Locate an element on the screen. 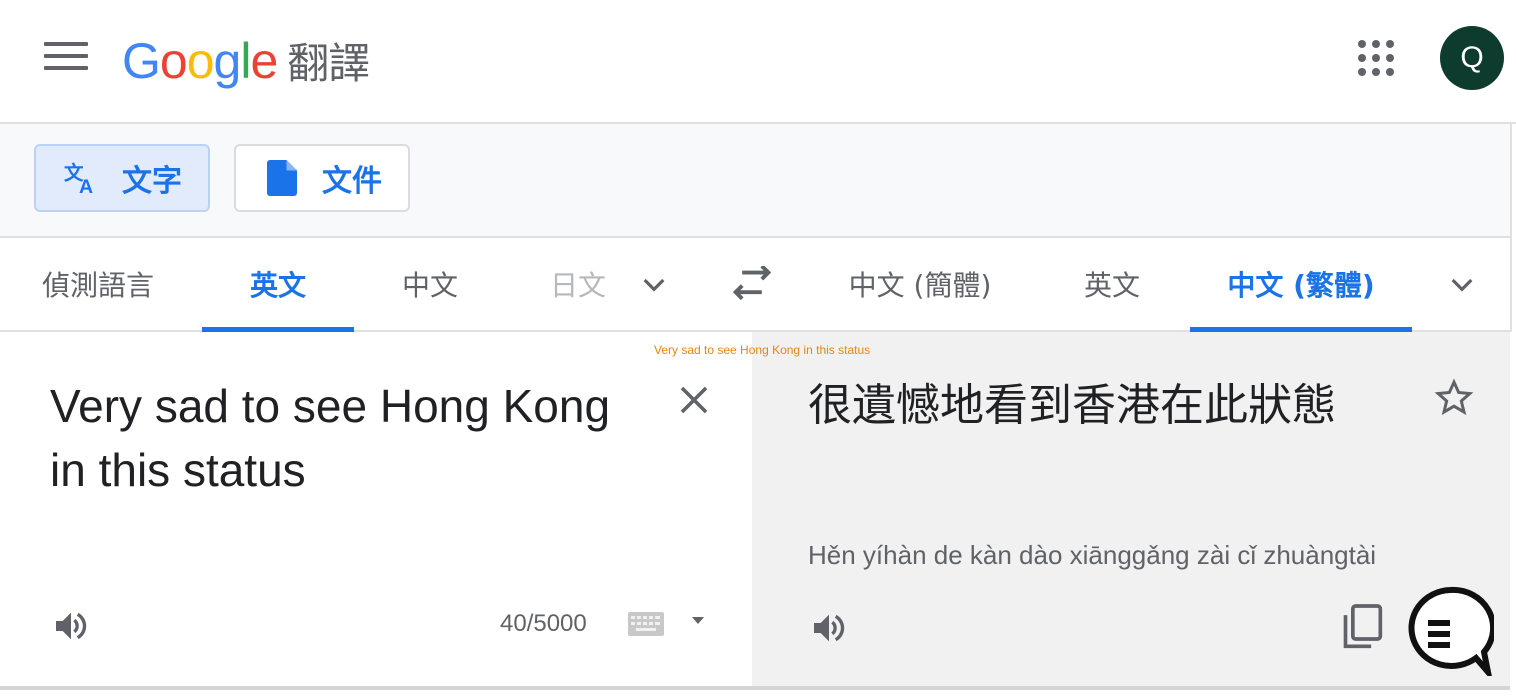  logo-letter-e: e is located at coordinates (264, 61).